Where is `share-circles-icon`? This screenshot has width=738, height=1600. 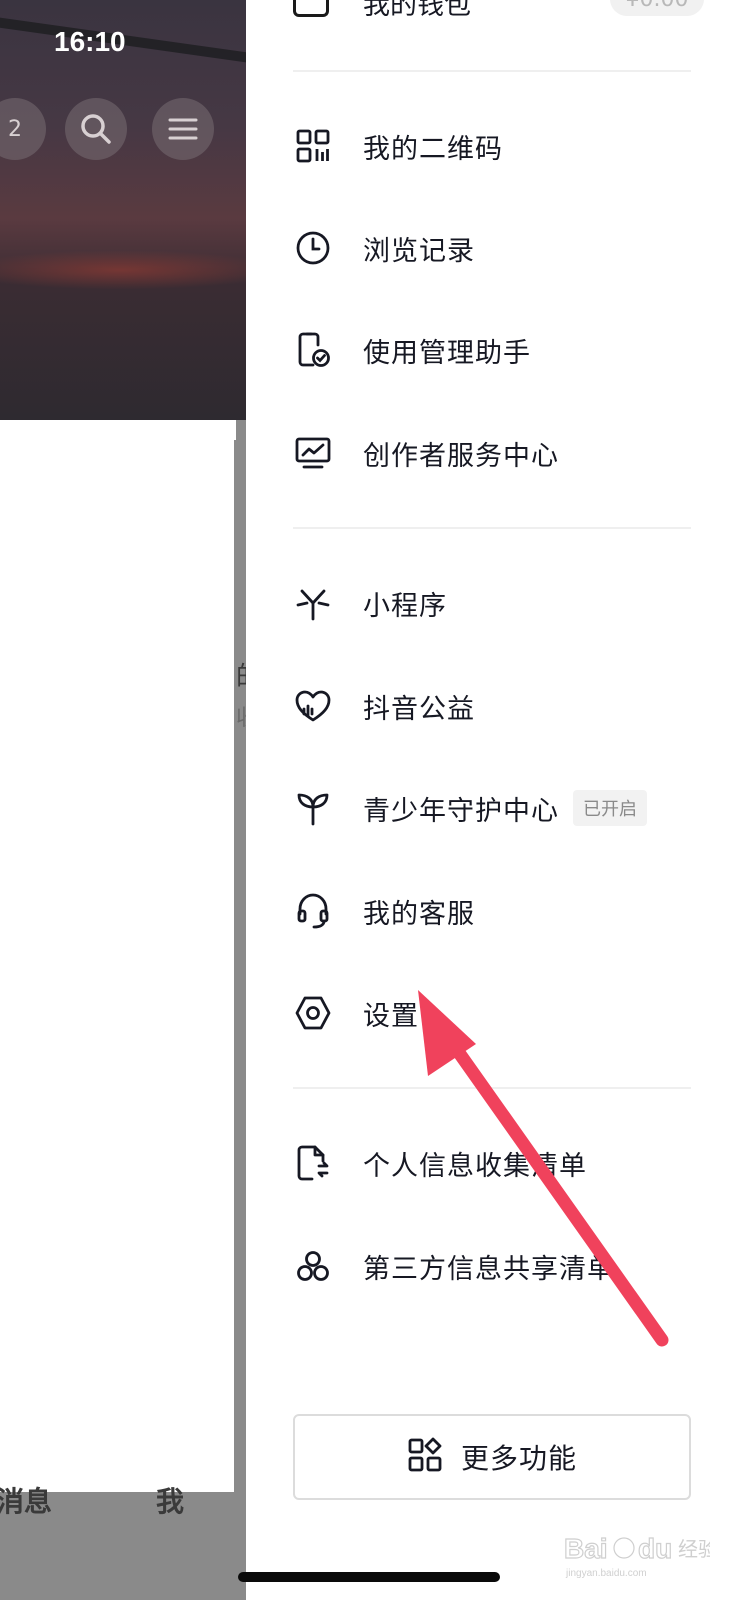
share-circles-icon is located at coordinates (313, 1266).